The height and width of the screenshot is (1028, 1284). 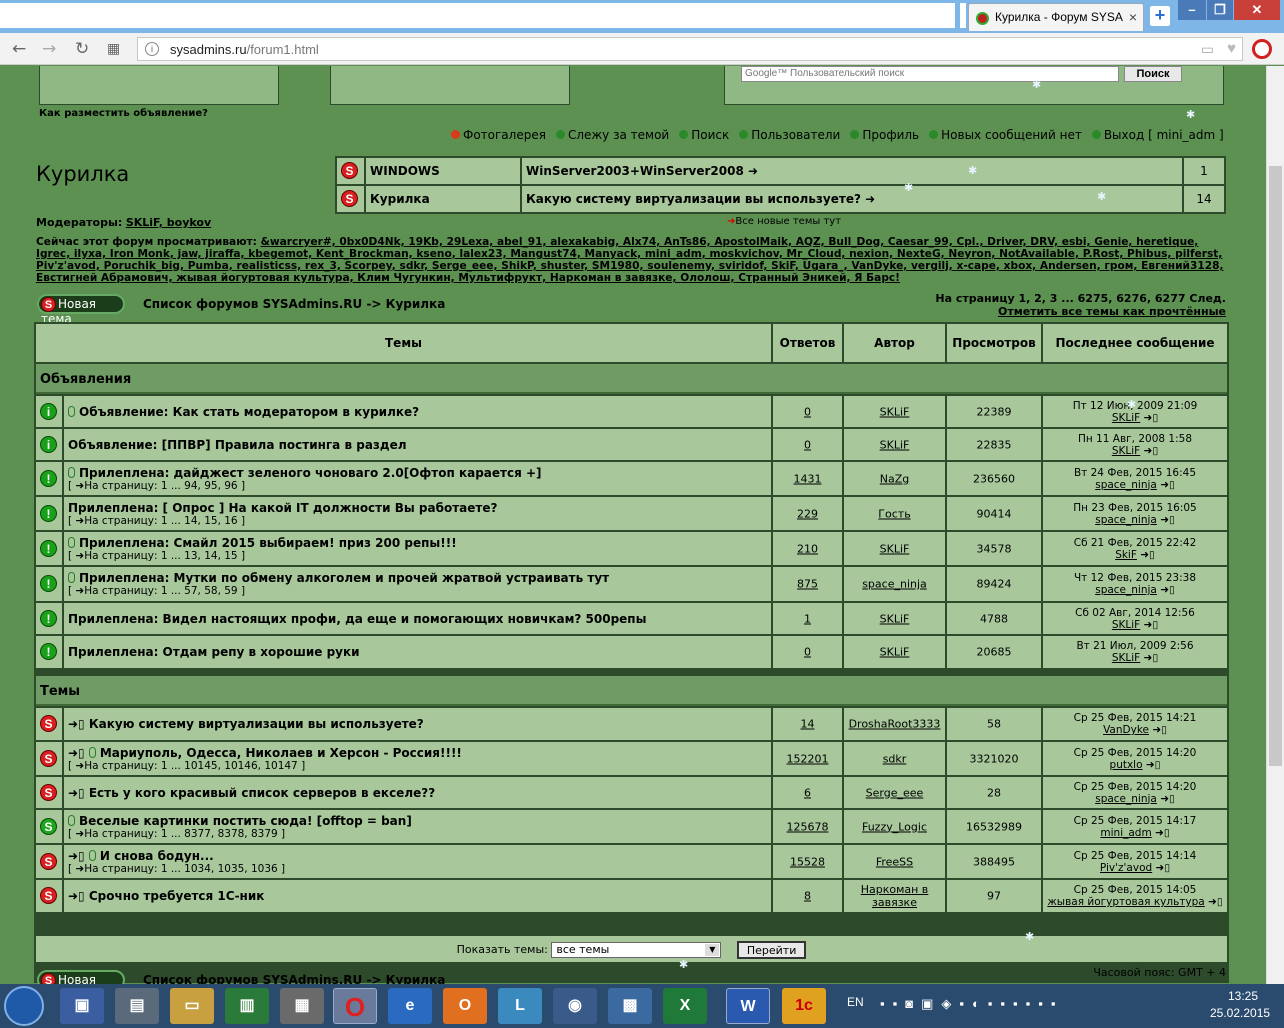 What do you see at coordinates (630, 1006) in the screenshot?
I see `network-app-icon: ▩` at bounding box center [630, 1006].